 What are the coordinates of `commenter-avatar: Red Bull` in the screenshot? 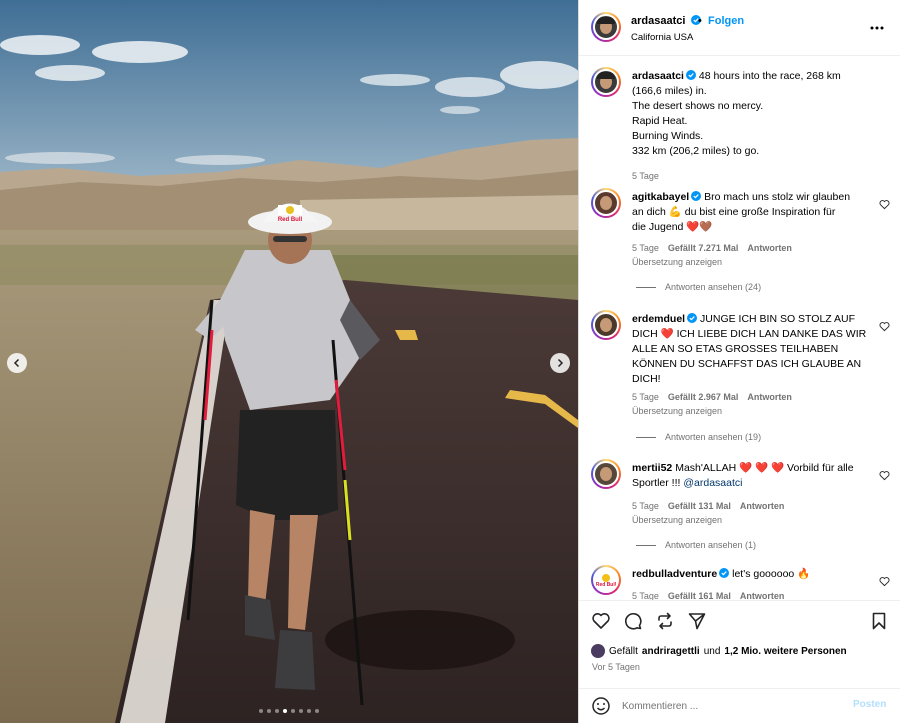 It's located at (606, 580).